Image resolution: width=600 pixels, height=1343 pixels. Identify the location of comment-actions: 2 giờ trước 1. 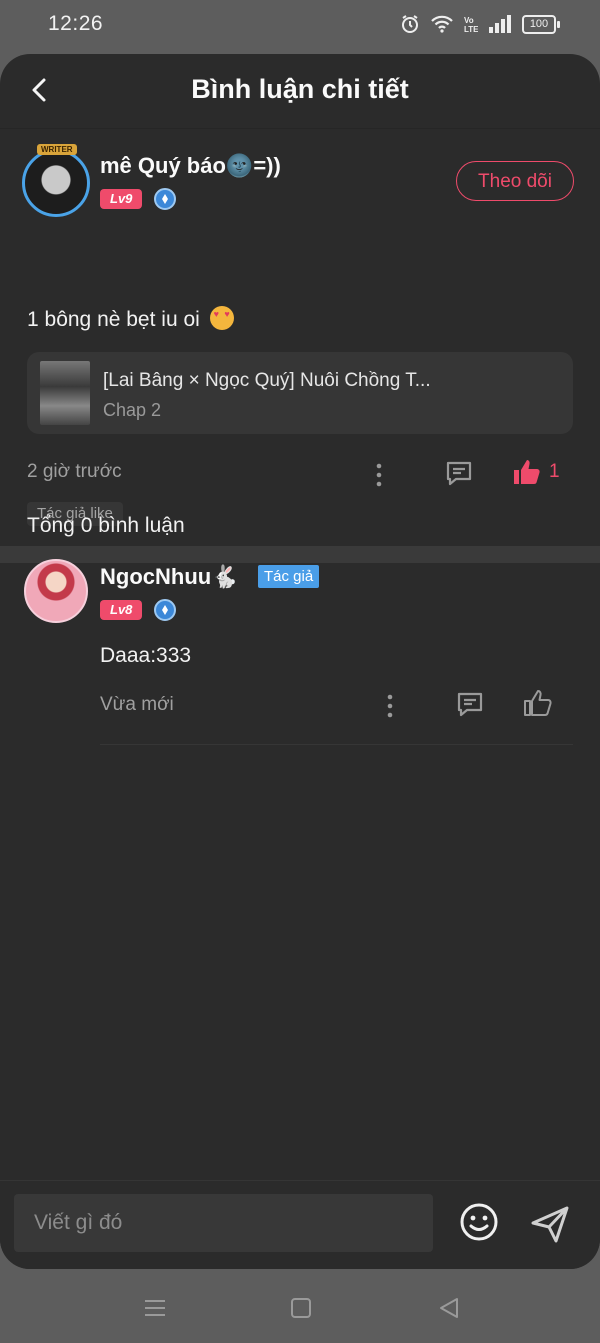
(300, 475).